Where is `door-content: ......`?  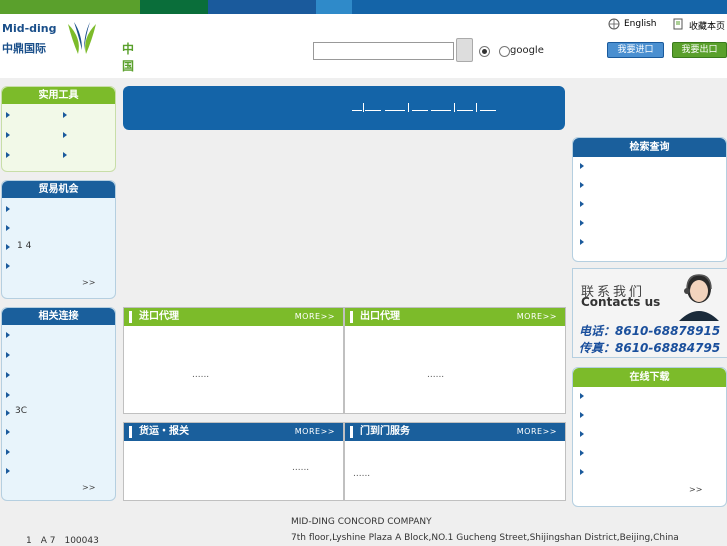
door-content: ...... is located at coordinates (362, 474).